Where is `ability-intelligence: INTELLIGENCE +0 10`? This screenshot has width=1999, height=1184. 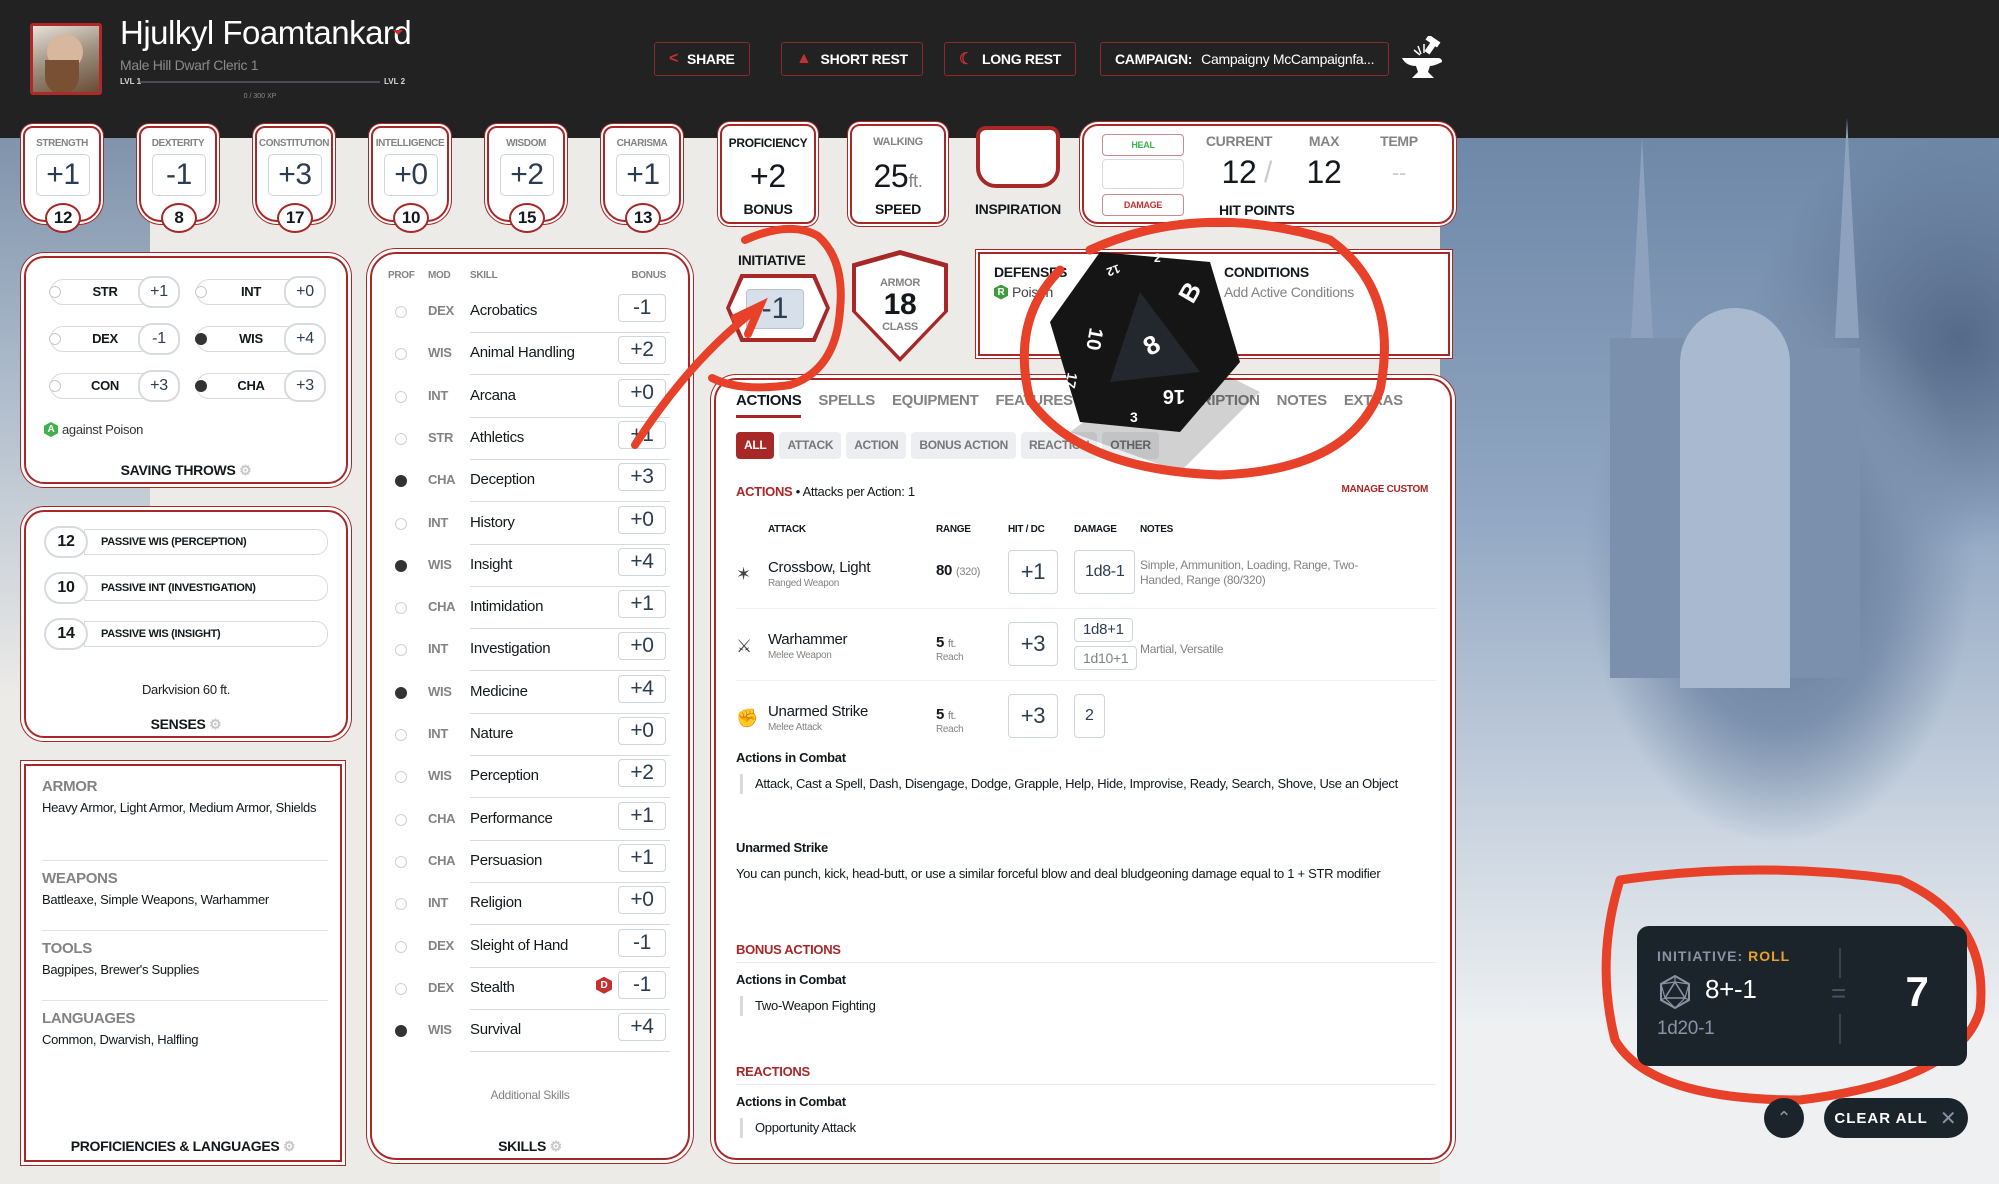 ability-intelligence: INTELLIGENCE +0 10 is located at coordinates (410, 179).